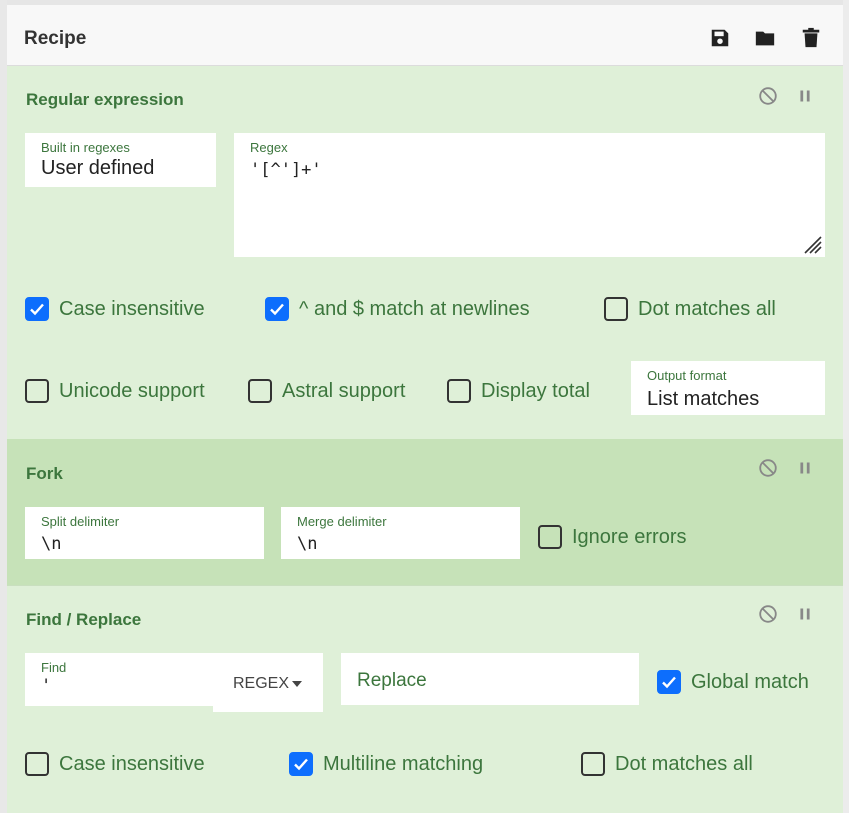 The height and width of the screenshot is (813, 849). I want to click on left-gutter, so click(3, 406).